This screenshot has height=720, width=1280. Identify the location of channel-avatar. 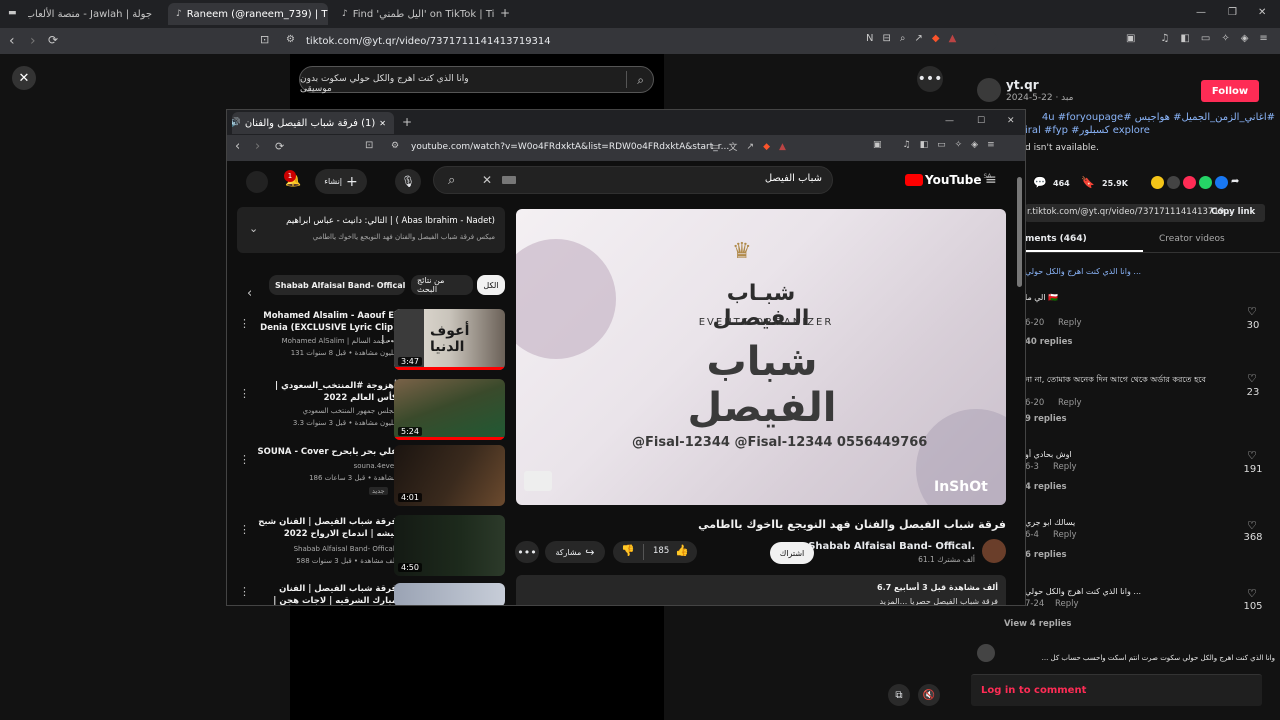
(994, 551).